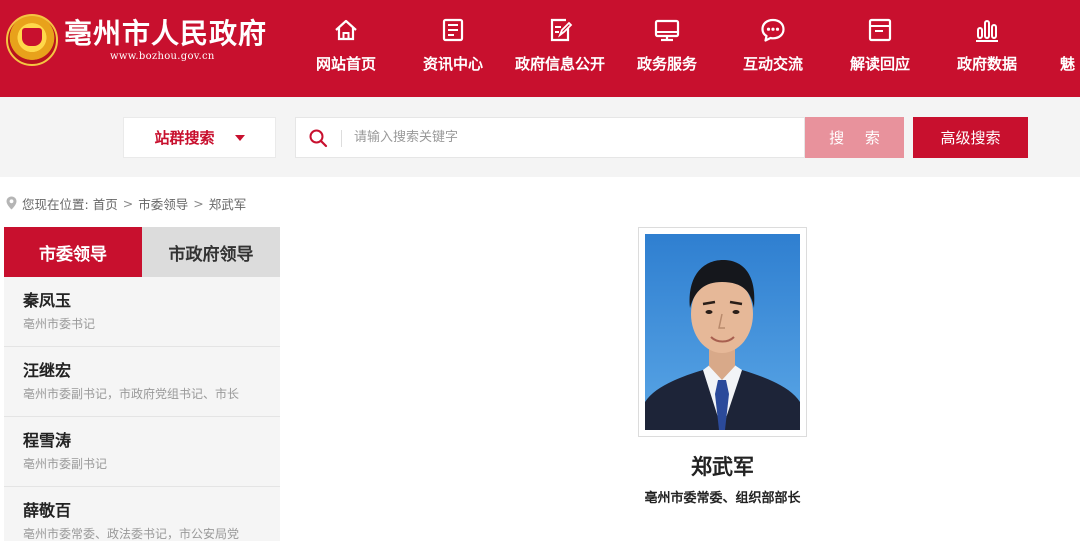  What do you see at coordinates (142, 312) in the screenshot?
I see `leader-list-item: 秦凤玉 亳州市委书记` at bounding box center [142, 312].